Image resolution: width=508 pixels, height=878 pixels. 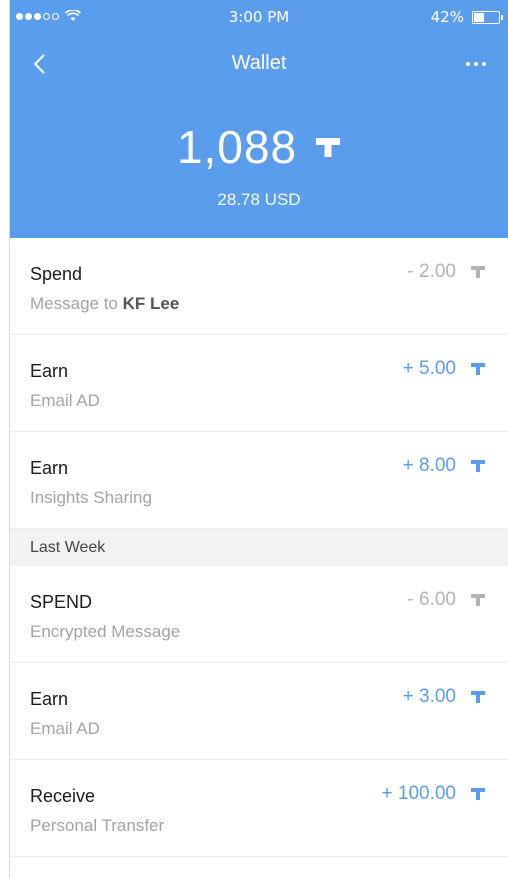 What do you see at coordinates (105, 631) in the screenshot?
I see `transaction-description: Encrypted Message` at bounding box center [105, 631].